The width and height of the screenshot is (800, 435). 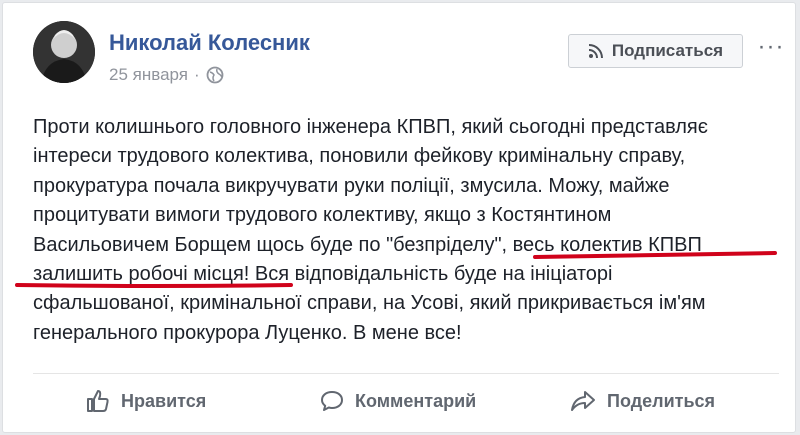 What do you see at coordinates (148, 75) in the screenshot?
I see `post-date: 25 января` at bounding box center [148, 75].